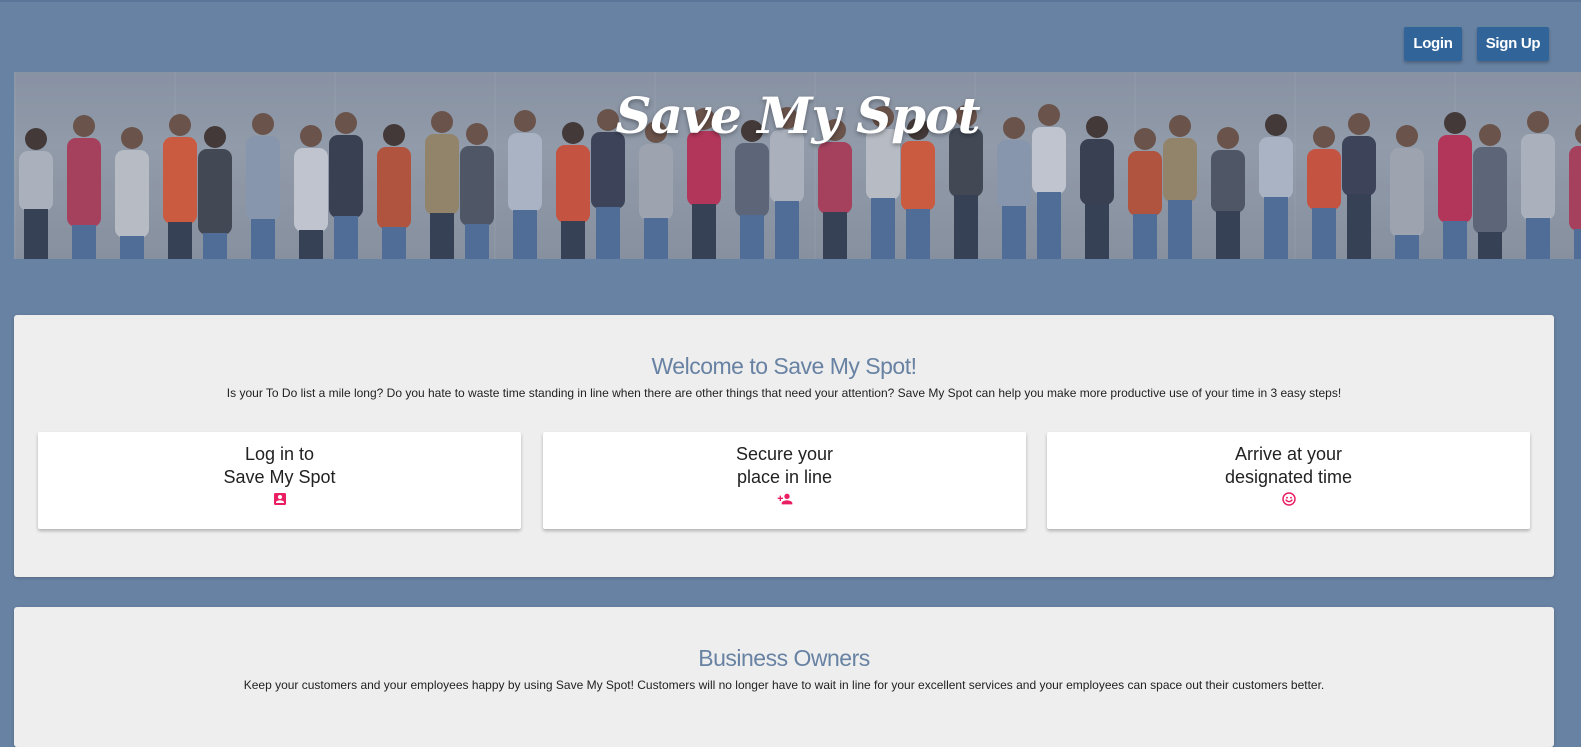  Describe the element at coordinates (1513, 44) in the screenshot. I see `signup-button: Sign Up` at that location.